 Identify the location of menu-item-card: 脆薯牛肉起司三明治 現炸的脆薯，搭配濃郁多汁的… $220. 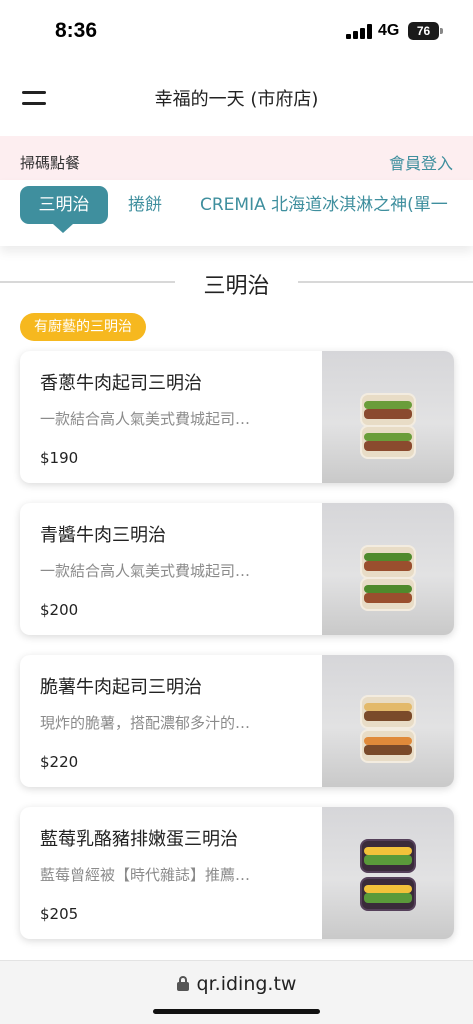
(237, 721).